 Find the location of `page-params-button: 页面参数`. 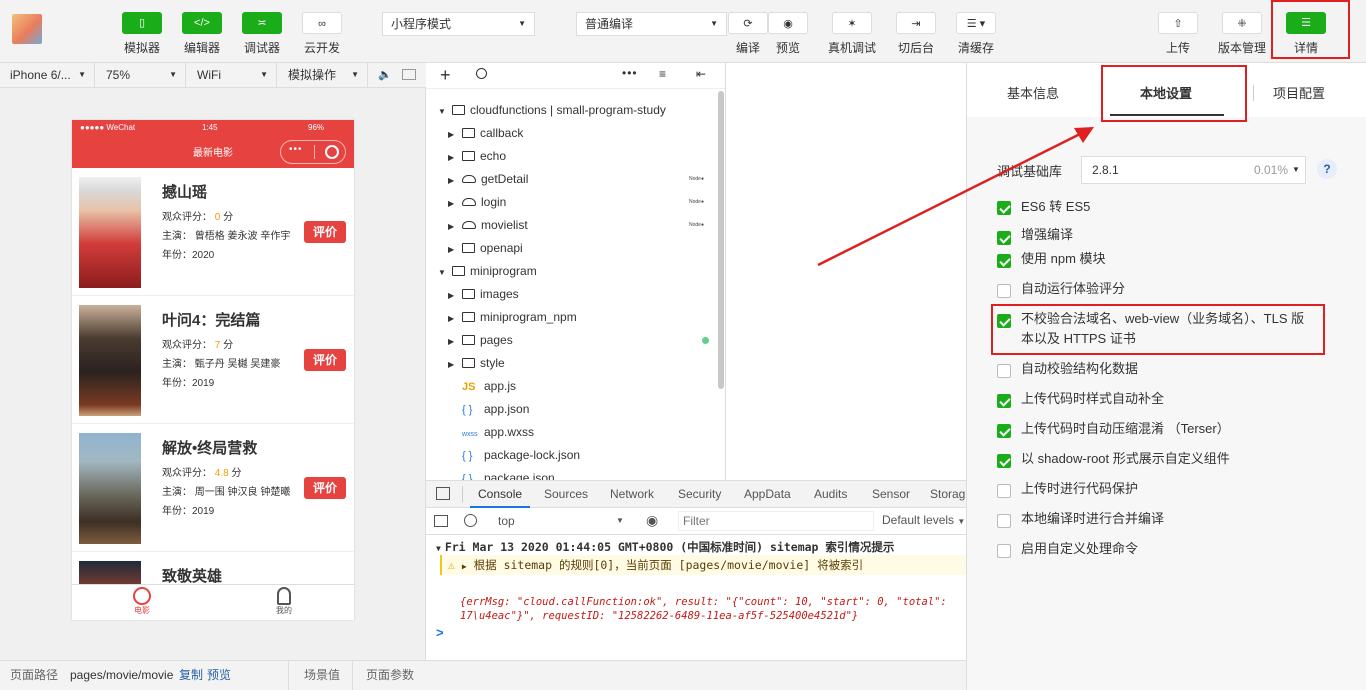

page-params-button: 页面参数 is located at coordinates (390, 675).